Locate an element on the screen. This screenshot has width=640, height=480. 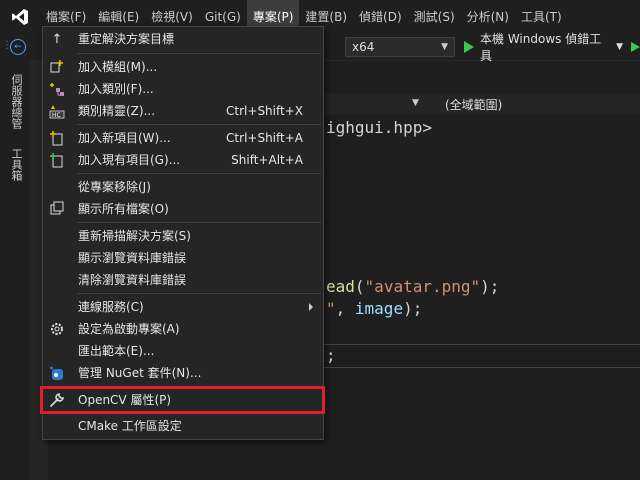
add-module-icon is located at coordinates (57, 67).